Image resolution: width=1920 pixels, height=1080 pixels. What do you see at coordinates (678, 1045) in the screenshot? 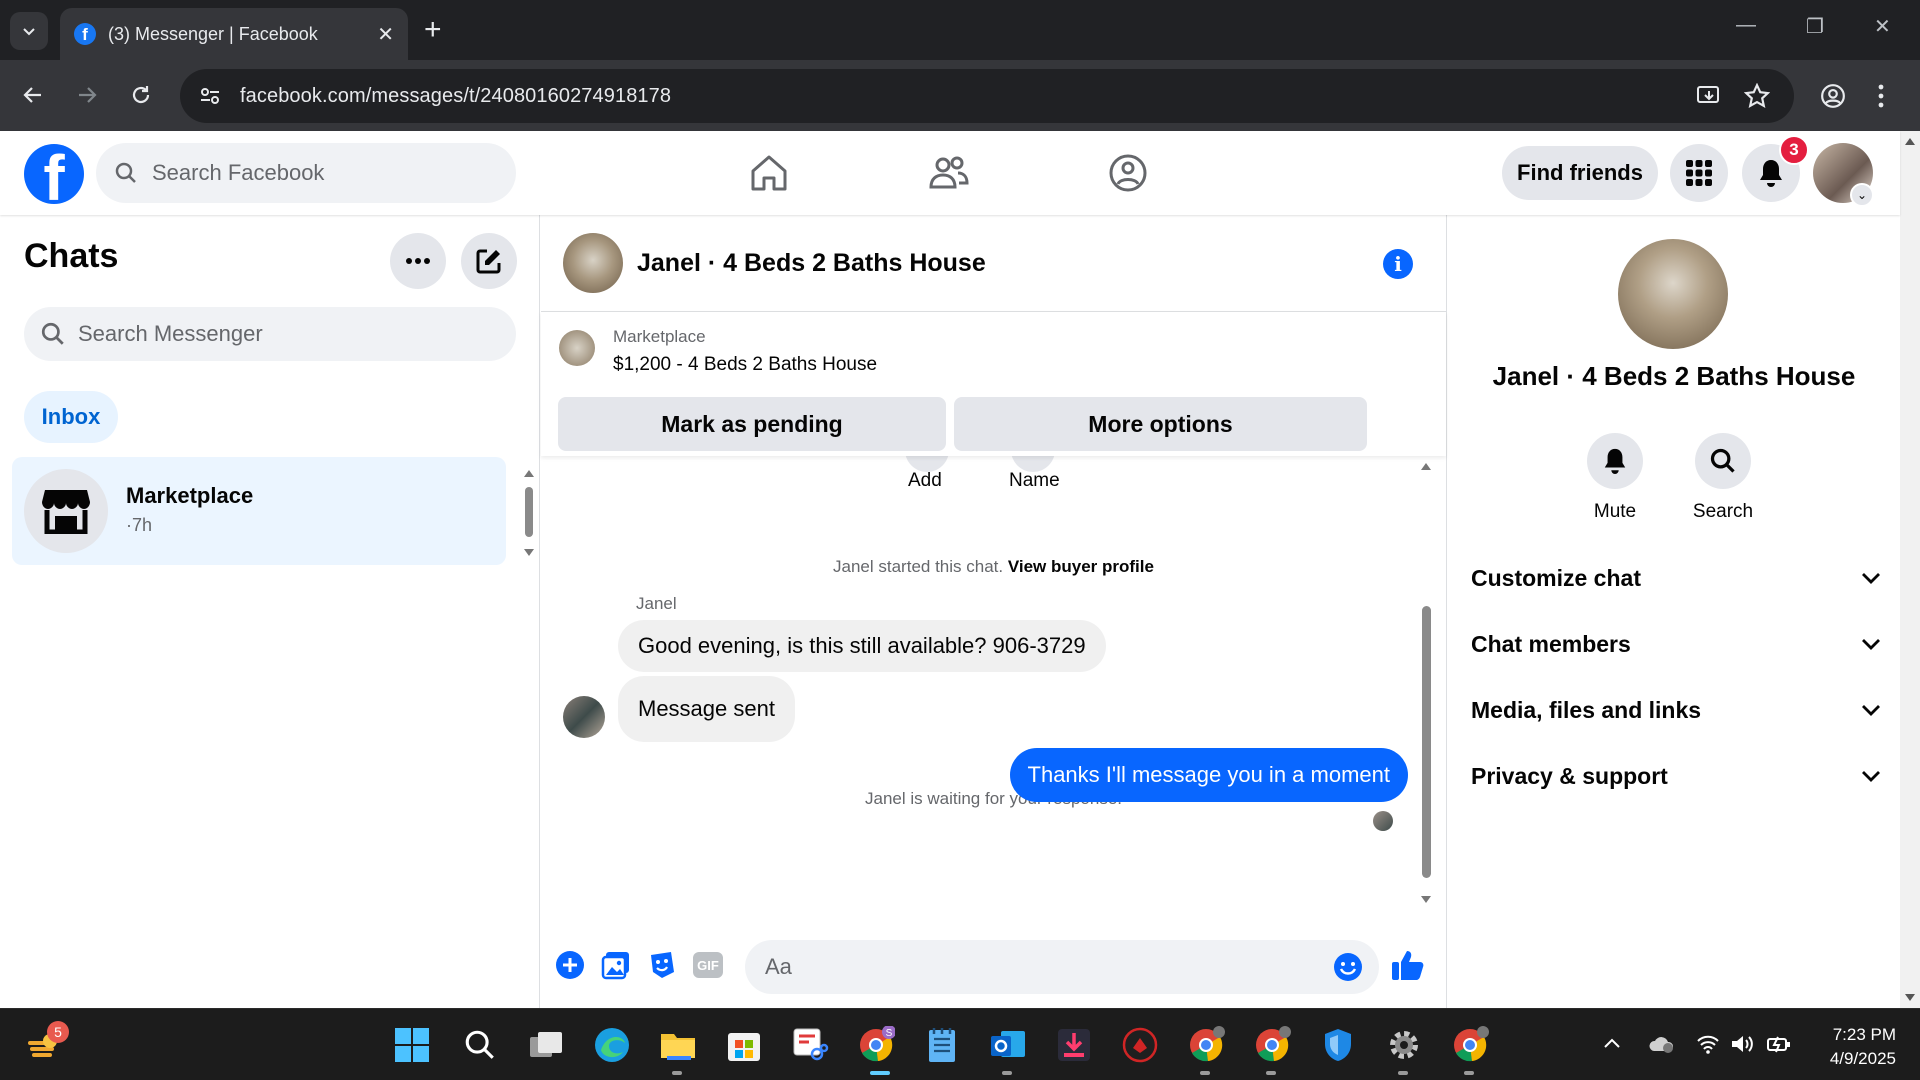
I see `file-explorer-icon` at bounding box center [678, 1045].